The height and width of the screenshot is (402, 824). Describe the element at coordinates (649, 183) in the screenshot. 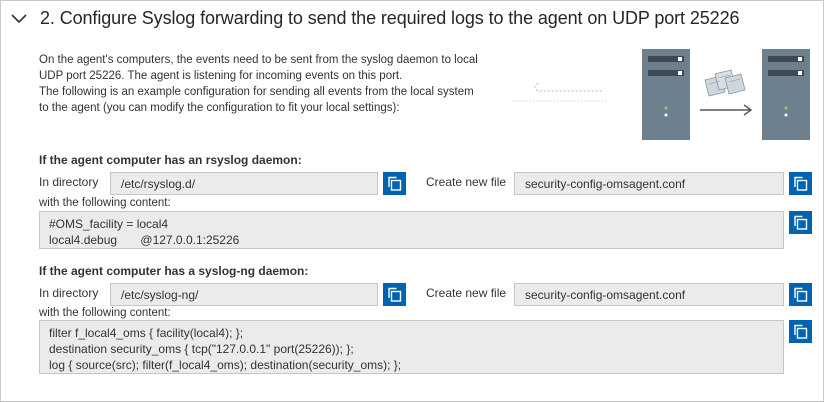

I see `rsyslog-file-field: security-config-omsagent.conf` at that location.